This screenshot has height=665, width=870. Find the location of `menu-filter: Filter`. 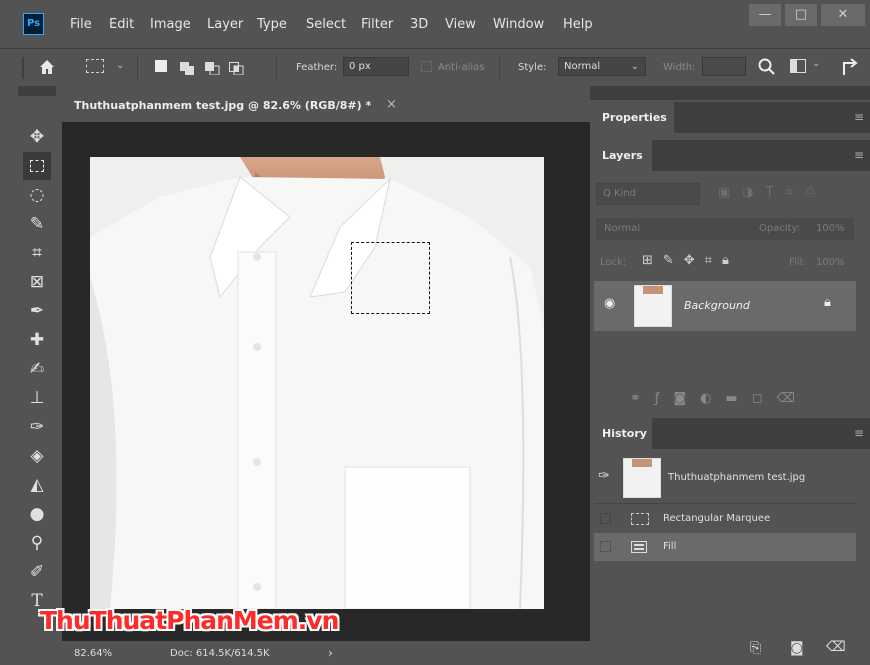

menu-filter: Filter is located at coordinates (377, 24).